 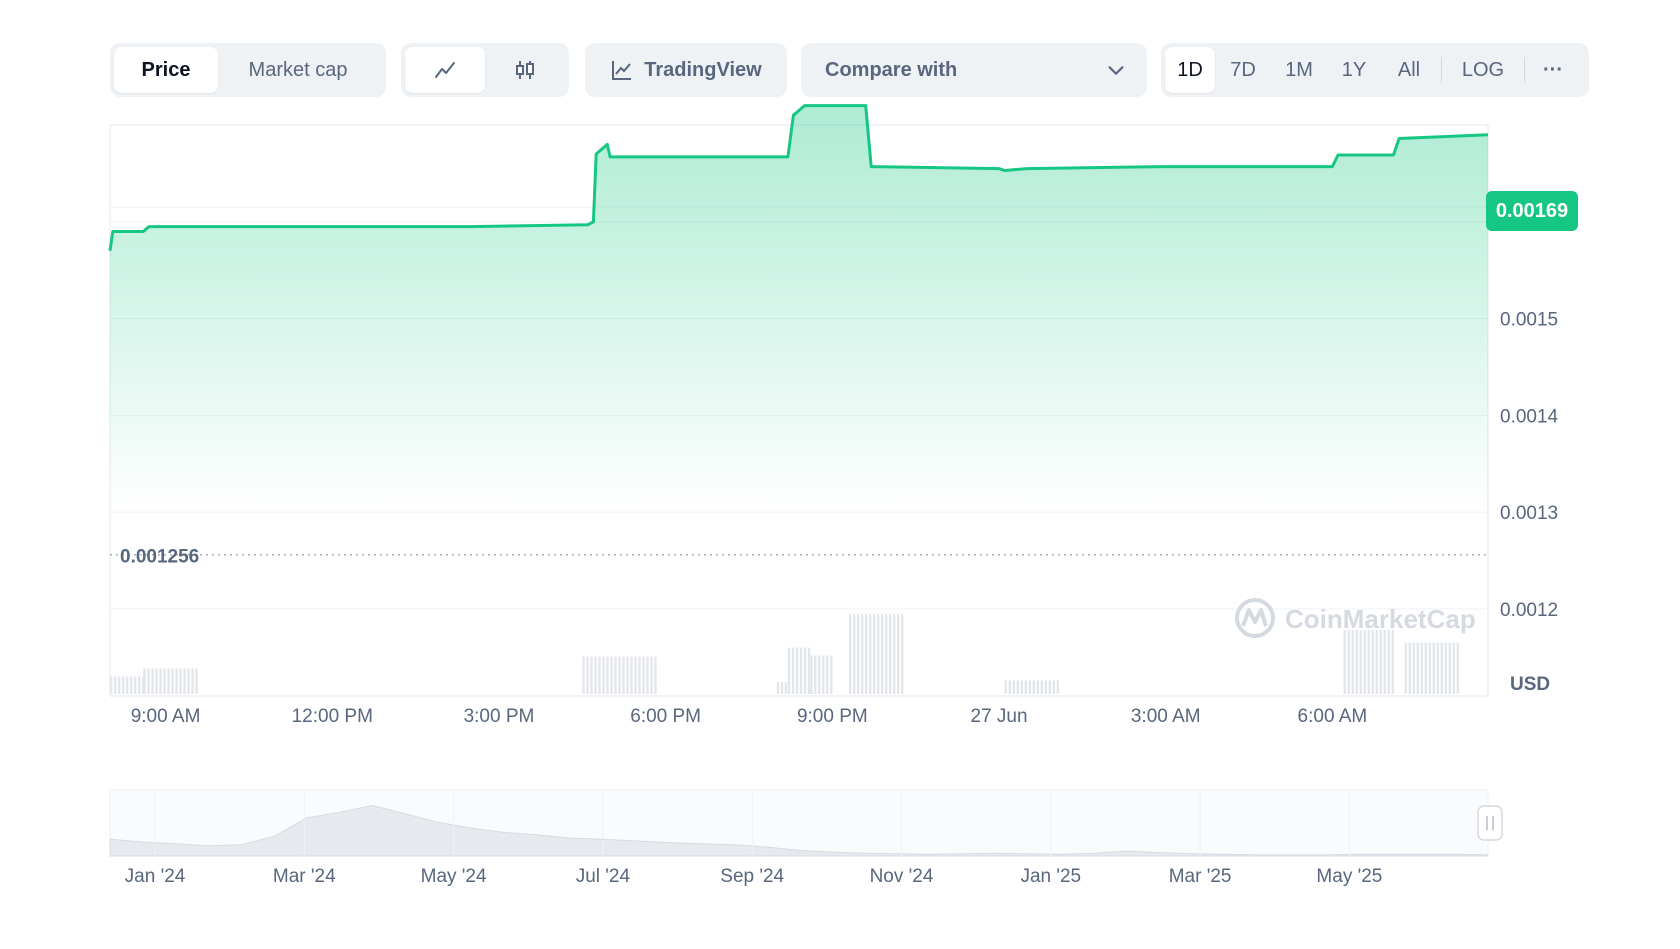 What do you see at coordinates (1490, 823) in the screenshot?
I see `navigator-handle` at bounding box center [1490, 823].